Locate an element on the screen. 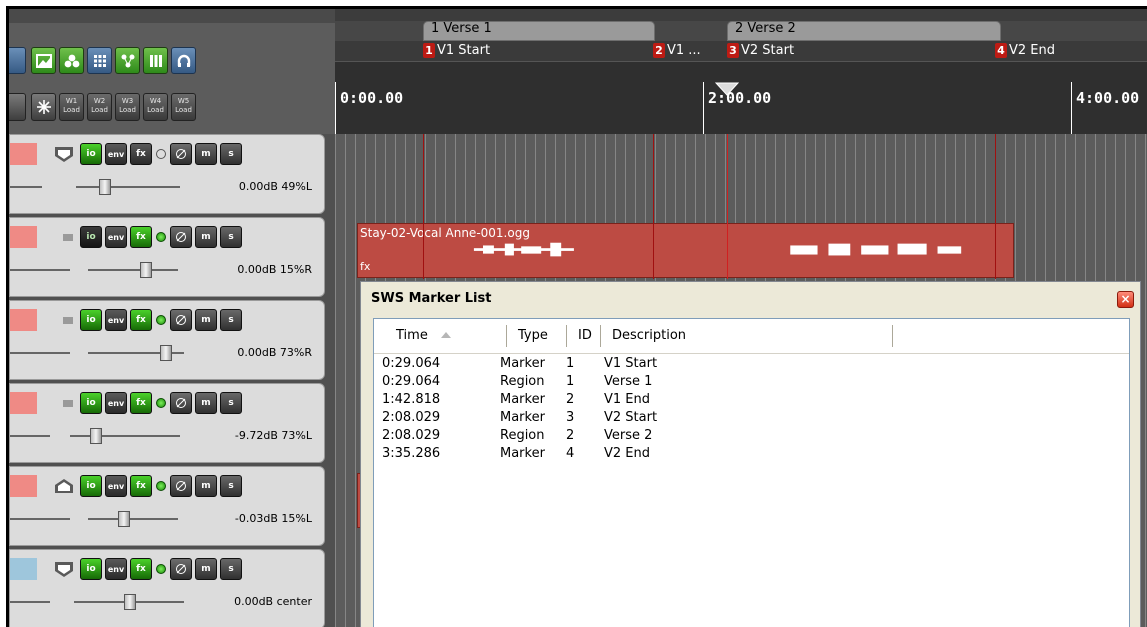 The height and width of the screenshot is (627, 1147). image-icon is located at coordinates (43, 60).